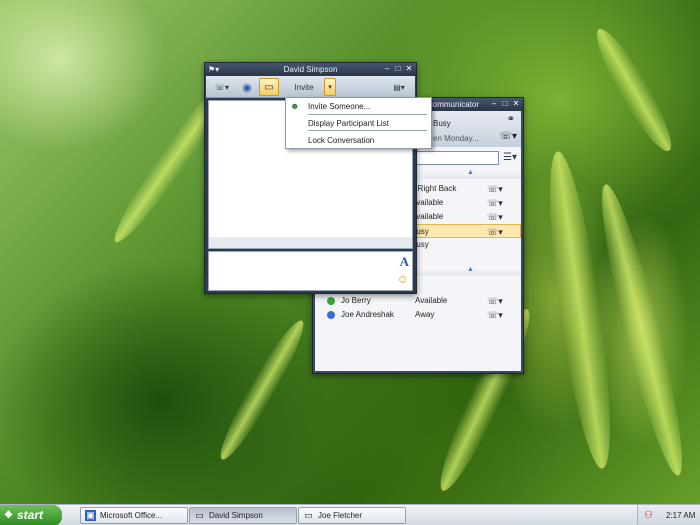 The height and width of the screenshot is (525, 700). What do you see at coordinates (8, 515) in the screenshot?
I see `windows-logo-icon: ❖` at bounding box center [8, 515].